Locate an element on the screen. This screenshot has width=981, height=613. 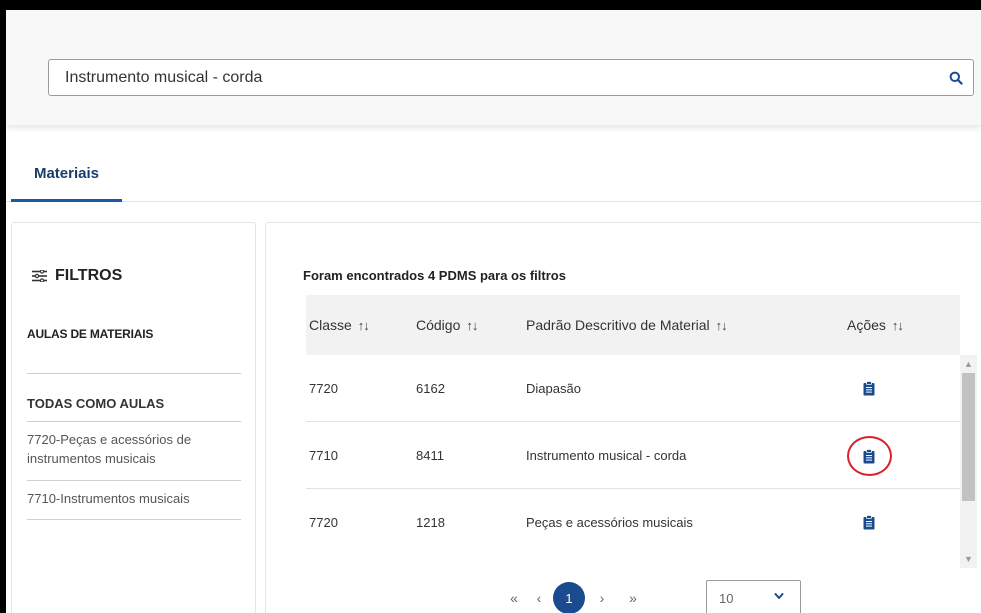
cell-descricao: Diapasão is located at coordinates (553, 388).